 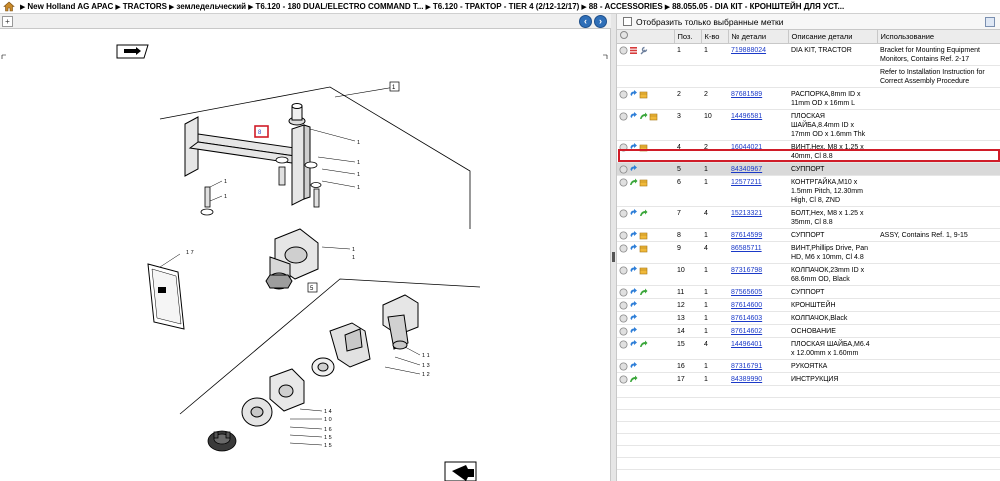 What do you see at coordinates (626, 6) in the screenshot?
I see `breadcrumb-item: 88 - ACCESSORIES` at bounding box center [626, 6].